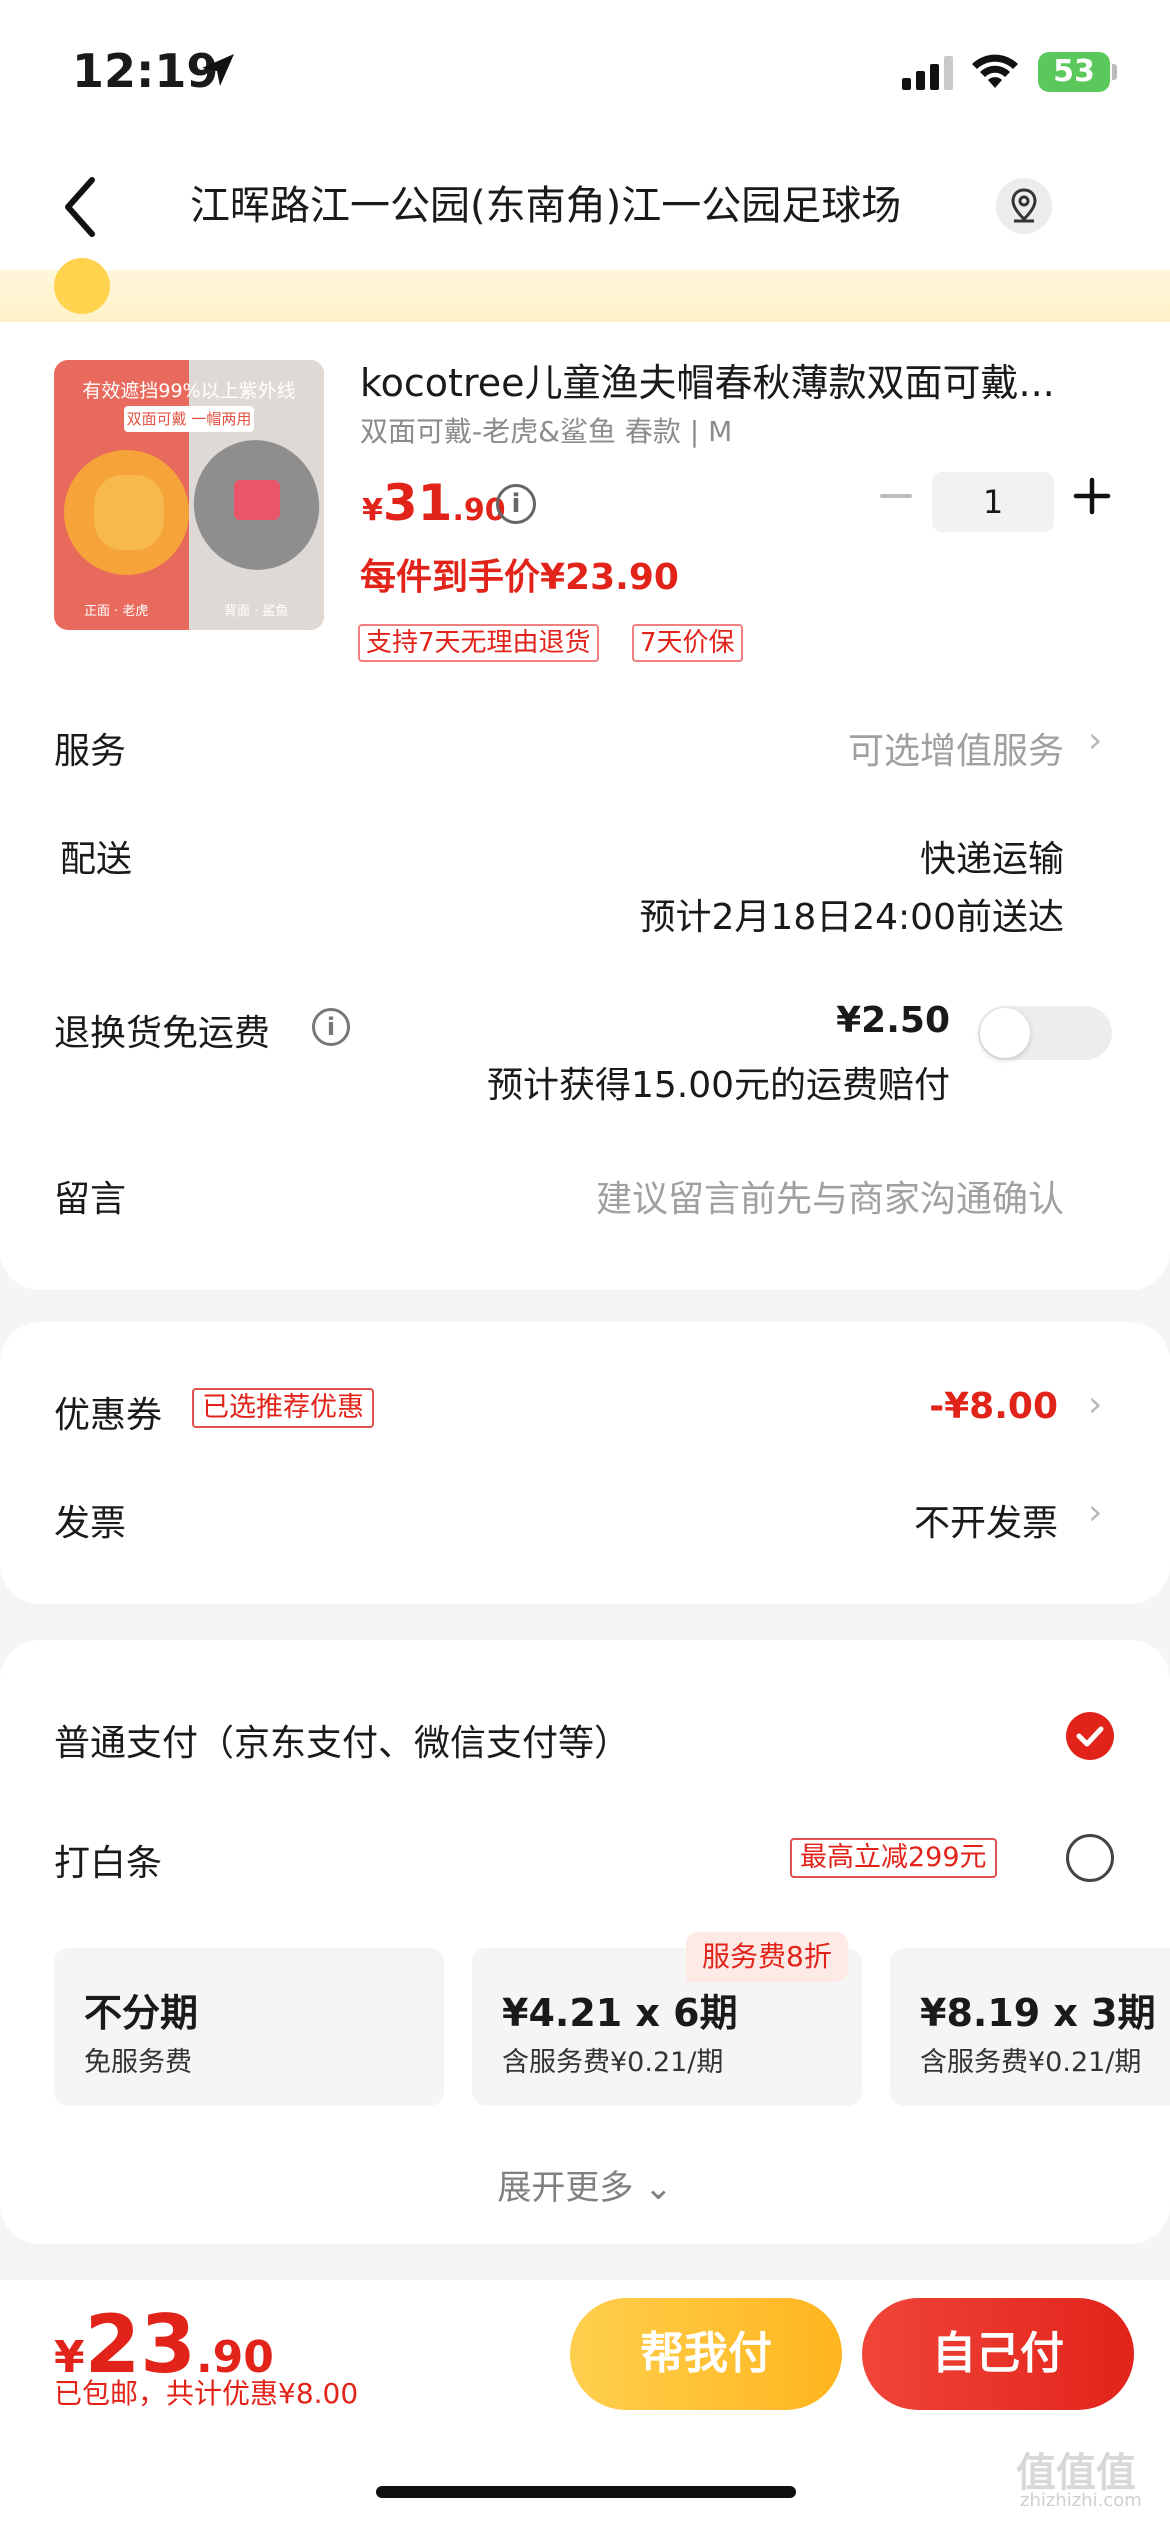  I want to click on return-freight-note: 预计获得15.00元的运费赔付, so click(718, 1085).